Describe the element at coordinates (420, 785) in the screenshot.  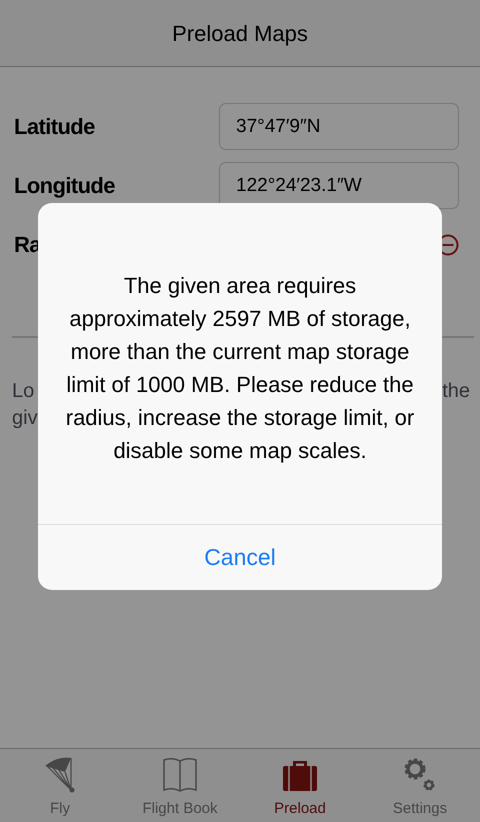
I see `tab-item: Settings` at that location.